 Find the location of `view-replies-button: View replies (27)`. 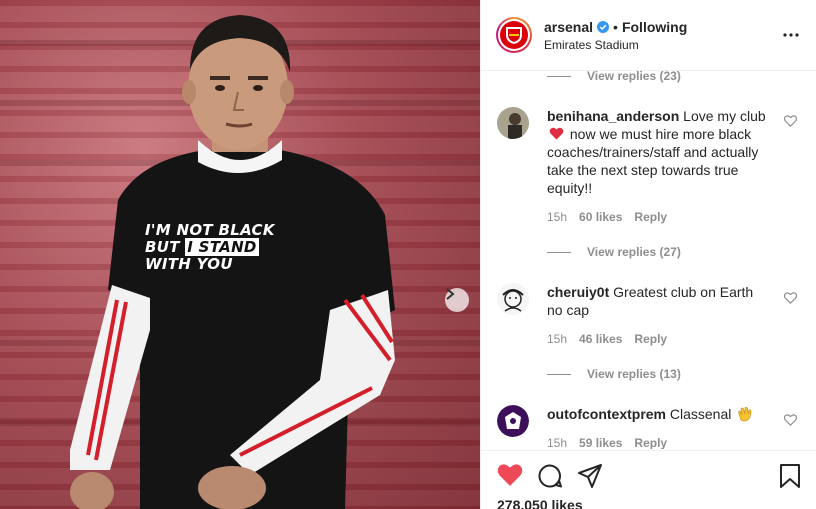

view-replies-button: View replies (27) is located at coordinates (614, 252).